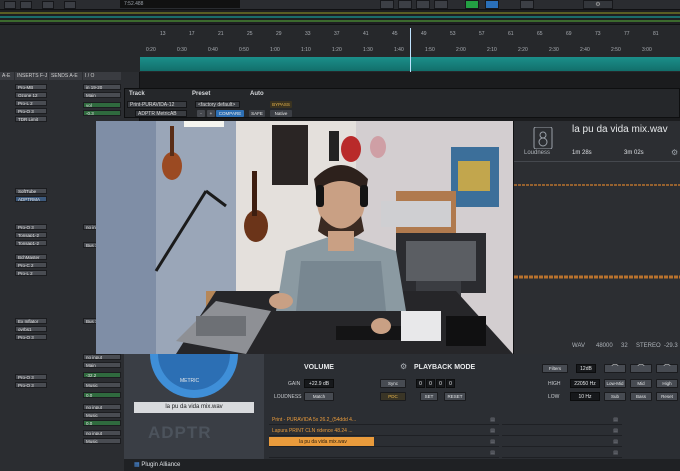 The image size is (680, 471). Describe the element at coordinates (641, 396) in the screenshot. I see `band-bass: Bass` at that location.